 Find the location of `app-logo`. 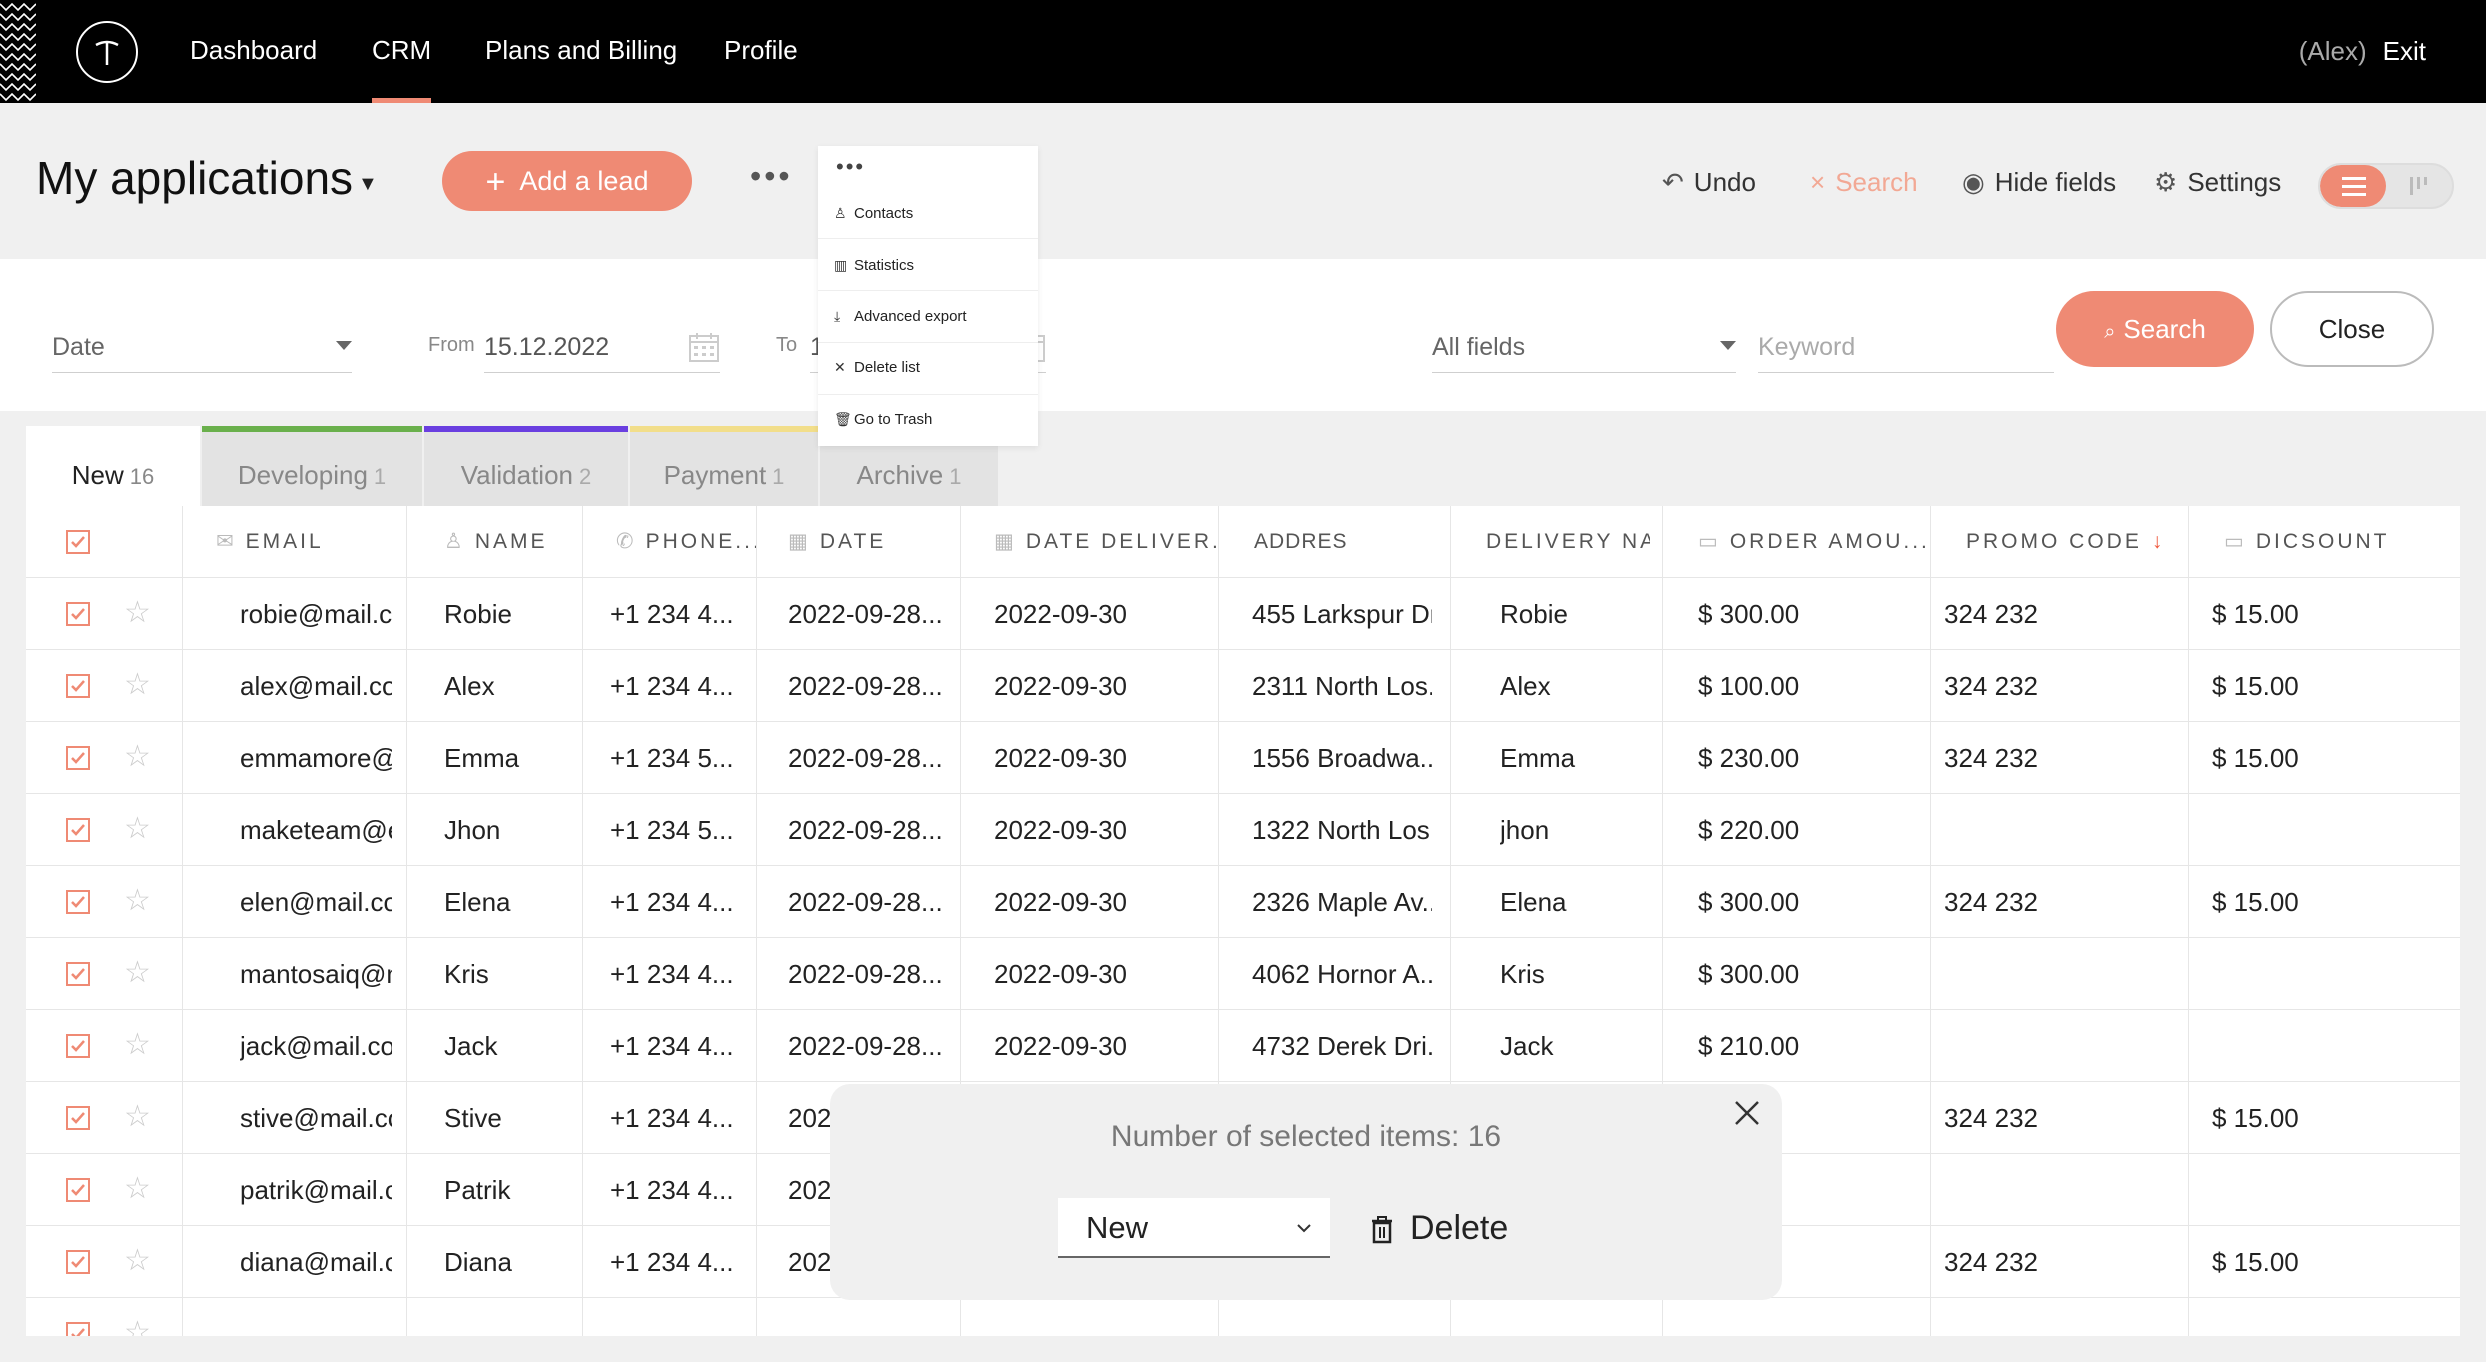

app-logo is located at coordinates (107, 52).